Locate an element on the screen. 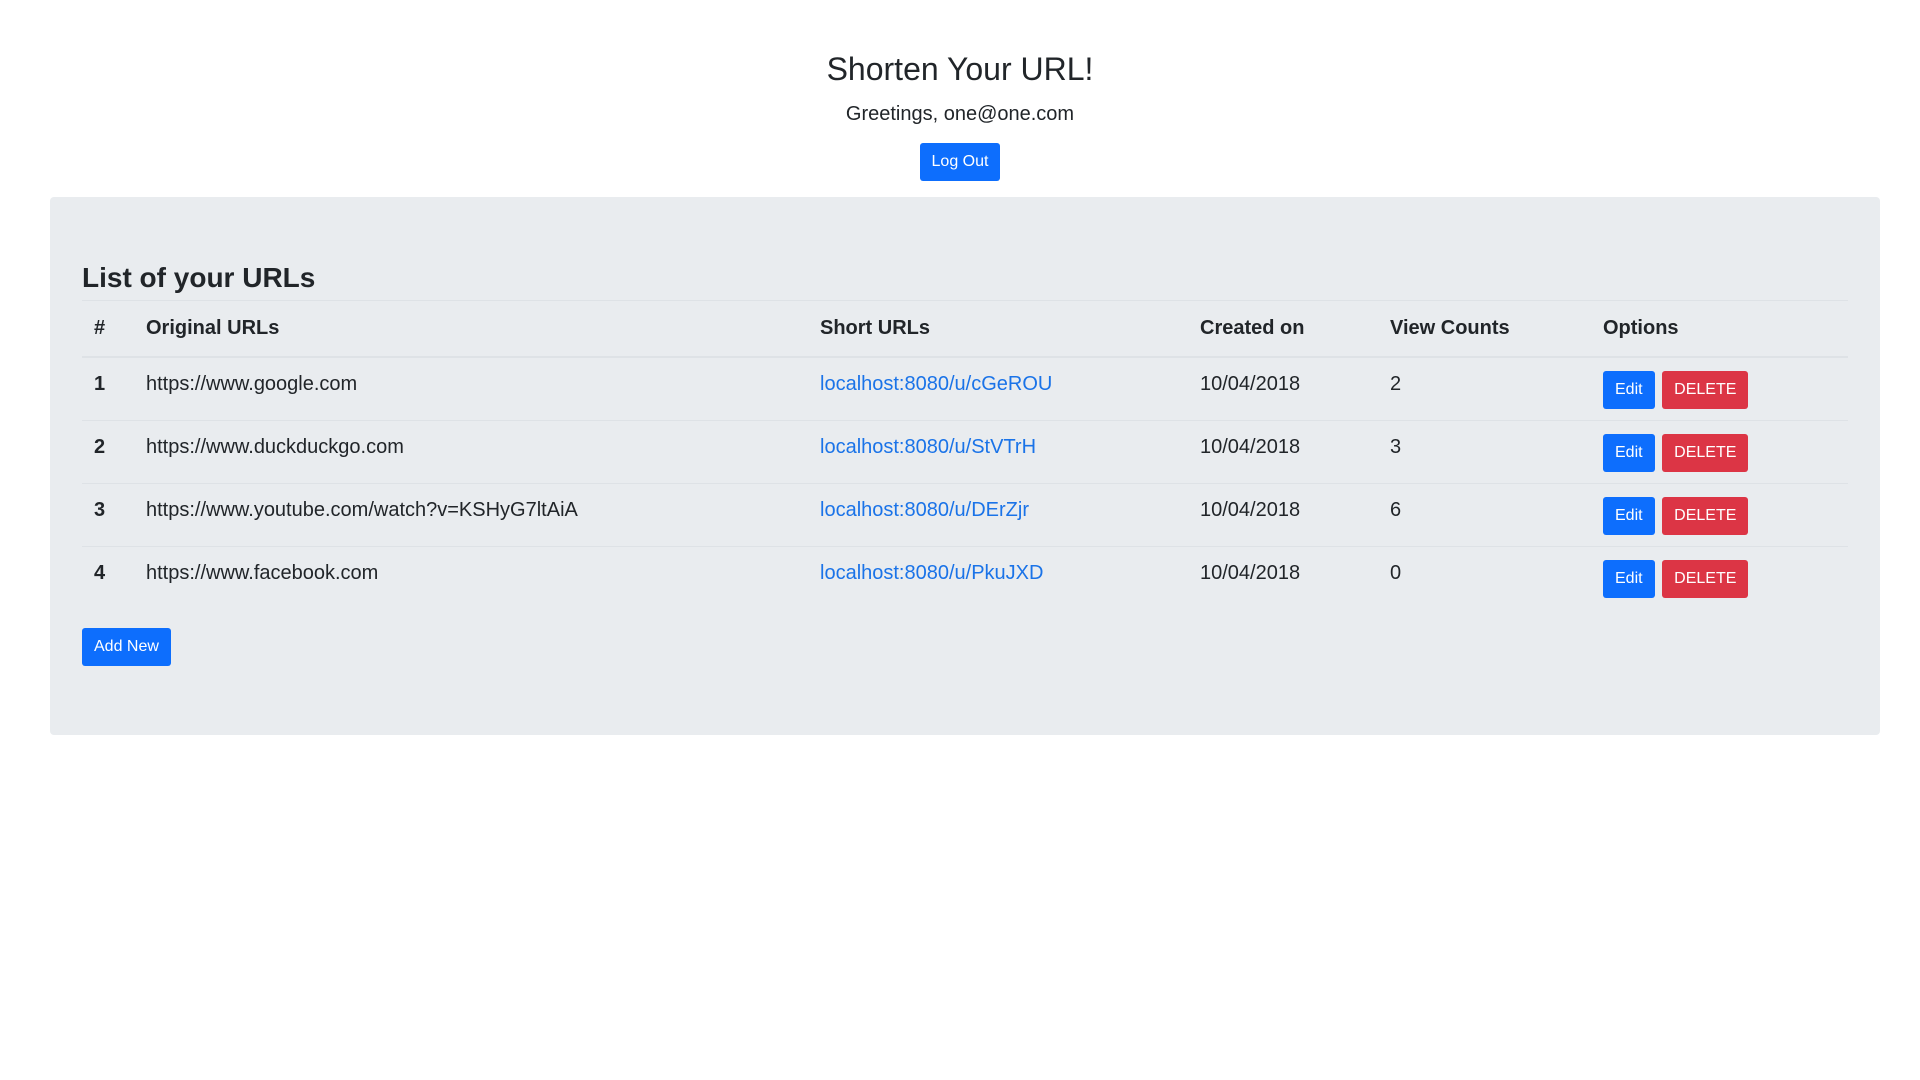 This screenshot has height=1080, width=1920. short-url-link: localhost:8080/u/StVTrH is located at coordinates (928, 447).